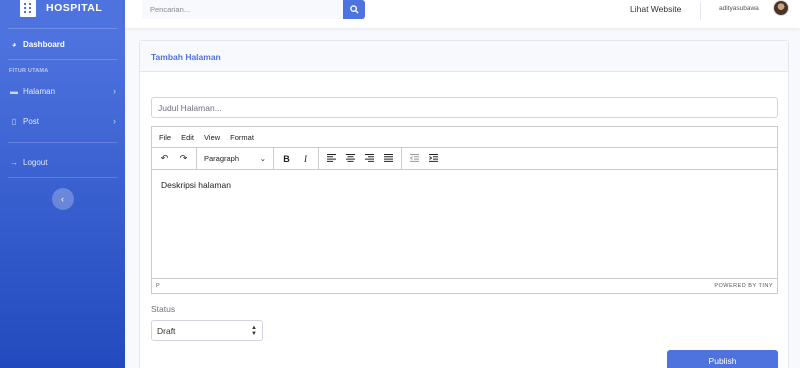 This screenshot has height=368, width=800. I want to click on menu-edit: Edit, so click(187, 137).